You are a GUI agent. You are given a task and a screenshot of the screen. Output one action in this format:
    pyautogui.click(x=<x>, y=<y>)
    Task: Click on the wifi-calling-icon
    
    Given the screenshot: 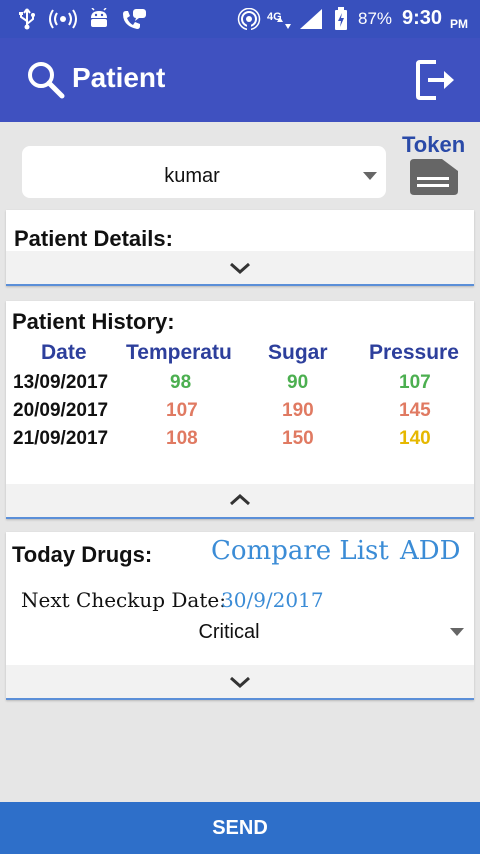 What is the action you would take?
    pyautogui.click(x=249, y=19)
    